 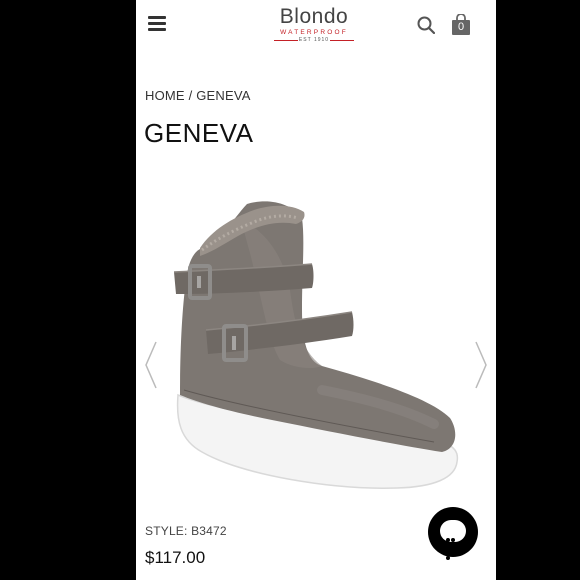 What do you see at coordinates (481, 365) in the screenshot?
I see `chevron-right-icon` at bounding box center [481, 365].